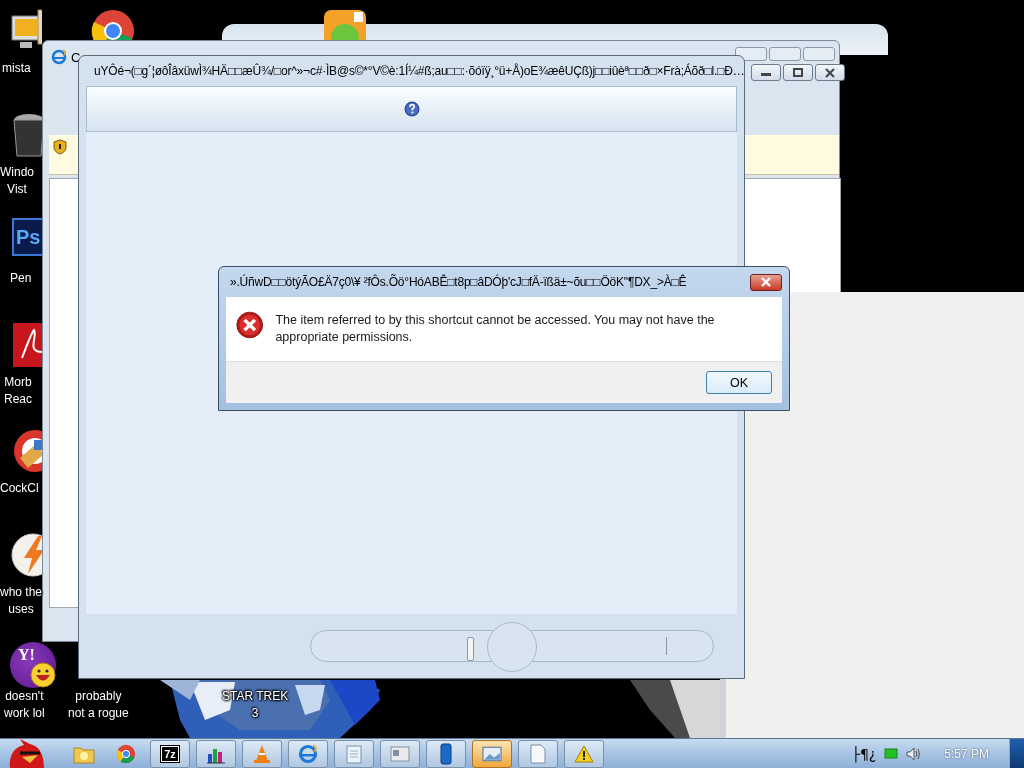 The image size is (1024, 768). I want to click on taskbar-button: 7z, so click(170, 753).